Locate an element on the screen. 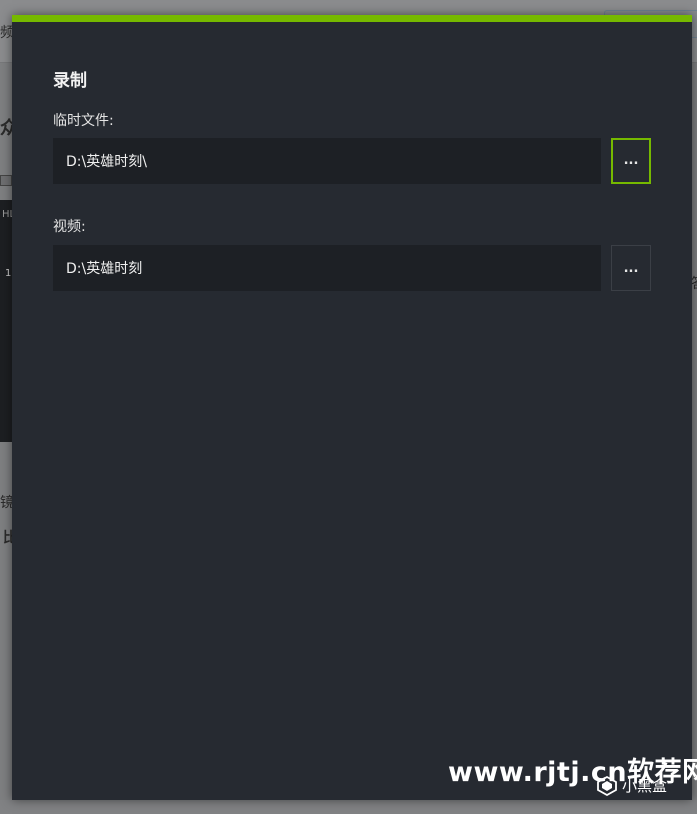 The height and width of the screenshot is (814, 697). temp-files-path-input is located at coordinates (327, 161).